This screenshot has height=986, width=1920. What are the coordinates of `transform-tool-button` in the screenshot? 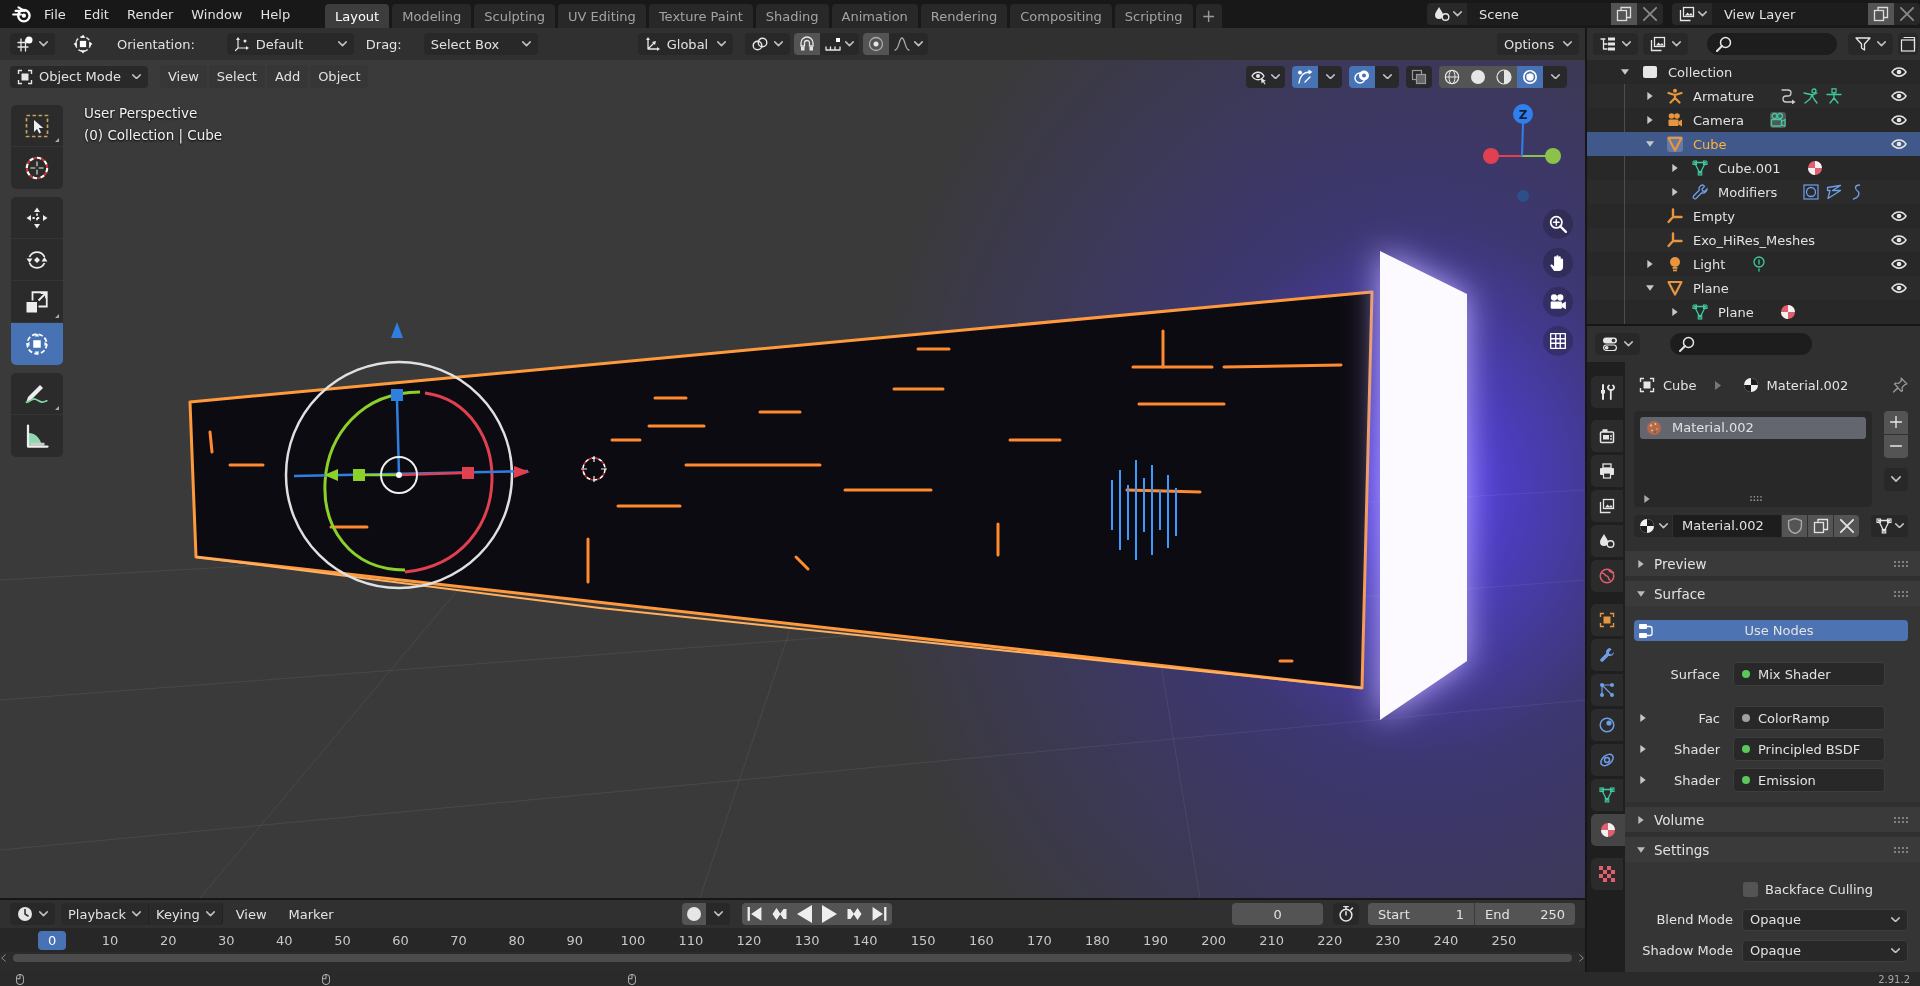 It's located at (37, 344).